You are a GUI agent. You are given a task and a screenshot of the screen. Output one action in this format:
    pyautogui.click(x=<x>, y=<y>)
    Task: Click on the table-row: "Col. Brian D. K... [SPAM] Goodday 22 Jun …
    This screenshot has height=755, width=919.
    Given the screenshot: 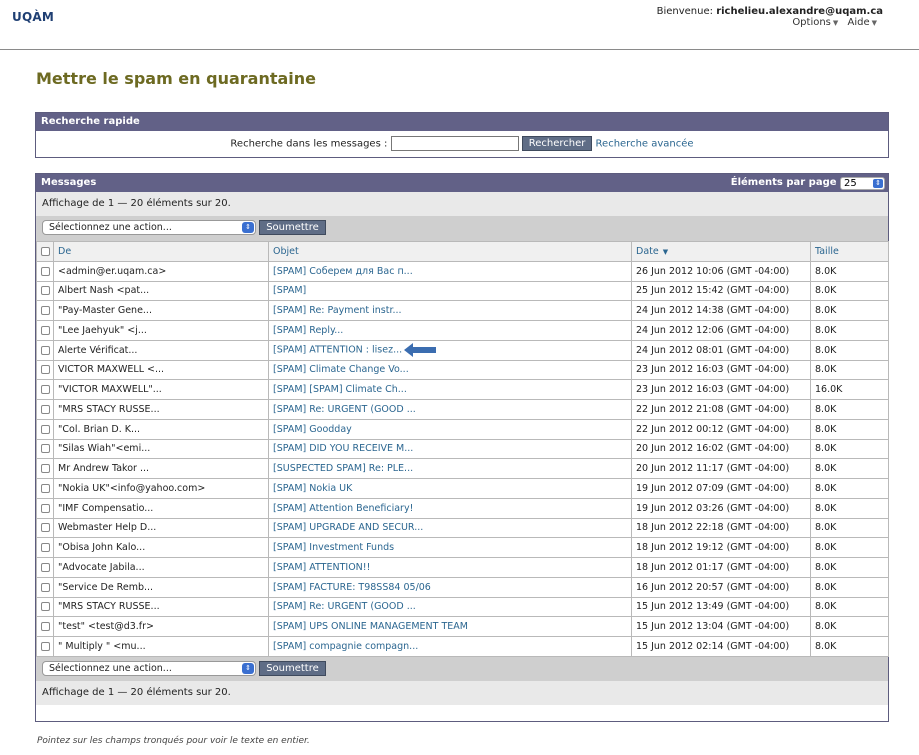 What is the action you would take?
    pyautogui.click(x=462, y=429)
    